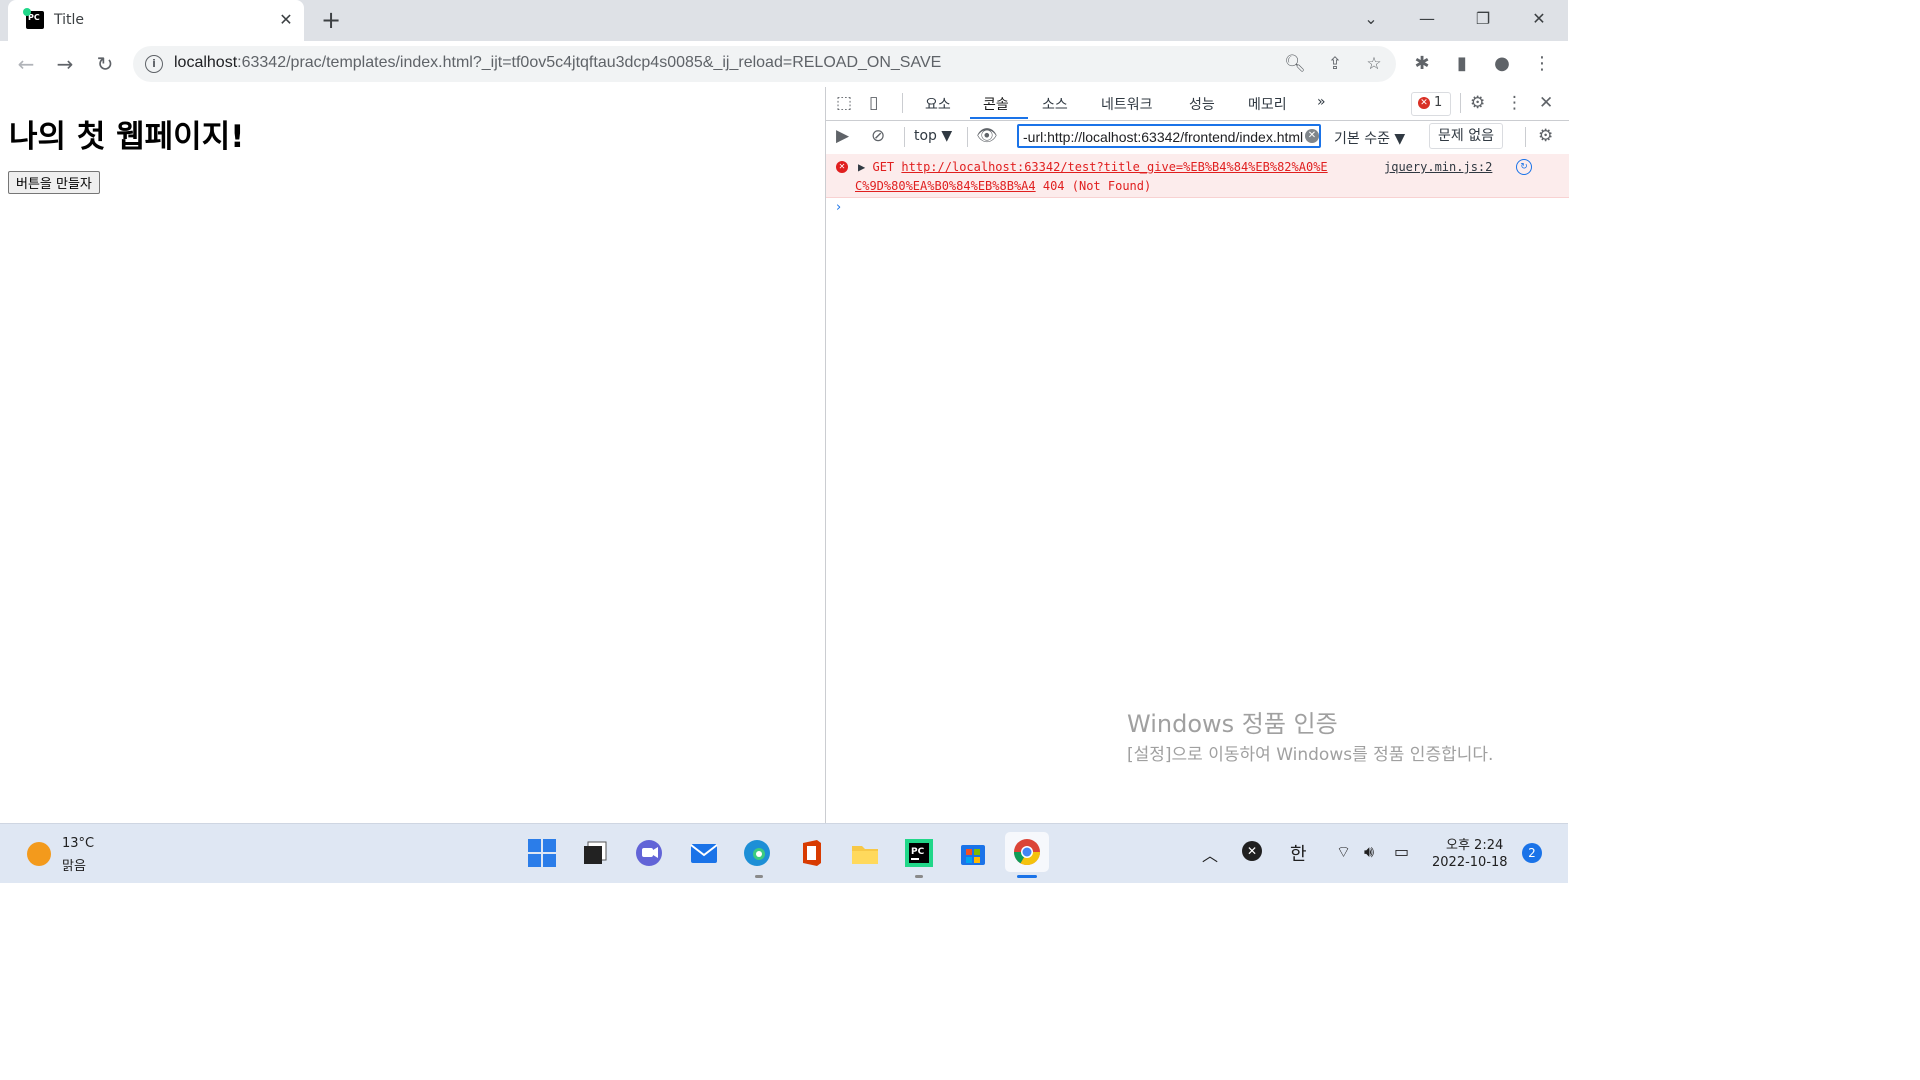  What do you see at coordinates (933, 136) in the screenshot?
I see `context-selector: top ▼` at bounding box center [933, 136].